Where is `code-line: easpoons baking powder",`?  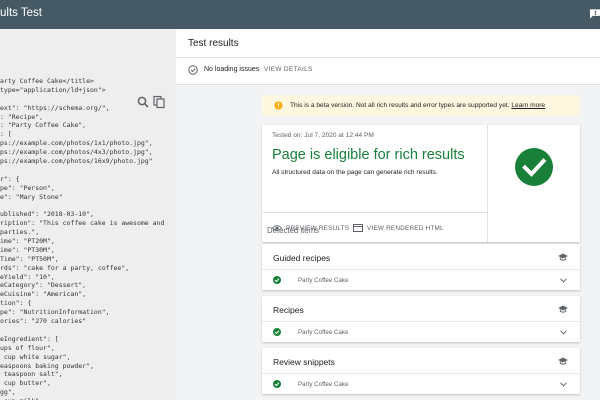 code-line: easpoons baking powder", is located at coordinates (47, 365).